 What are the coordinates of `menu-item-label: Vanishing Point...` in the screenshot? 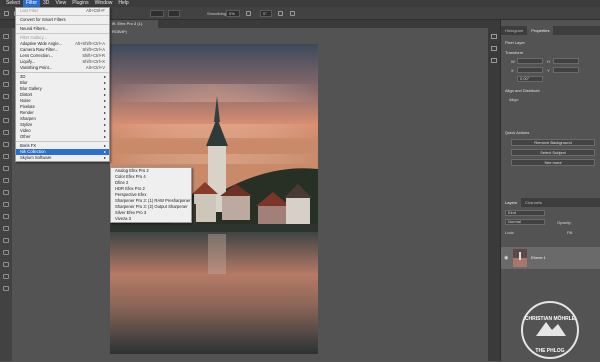 It's located at (36, 67).